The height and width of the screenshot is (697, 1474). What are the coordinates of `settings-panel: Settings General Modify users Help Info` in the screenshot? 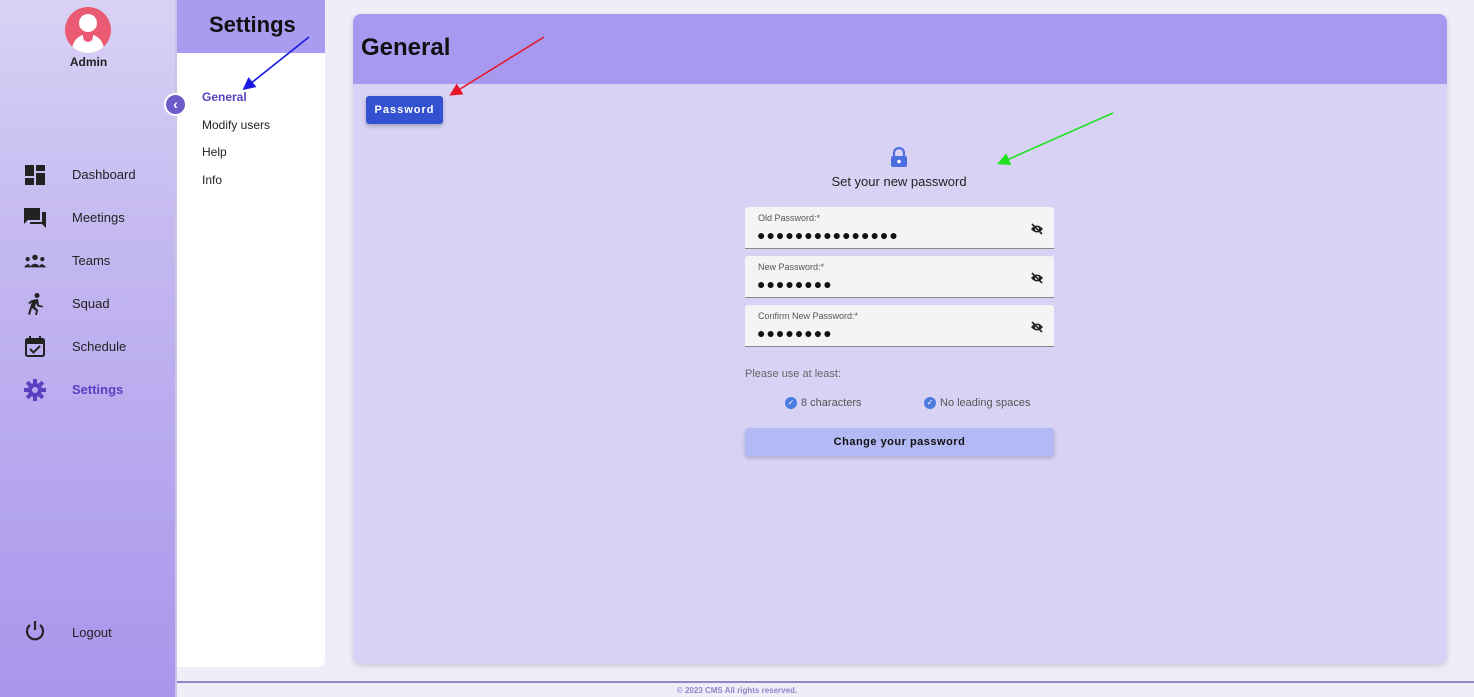 It's located at (251, 333).